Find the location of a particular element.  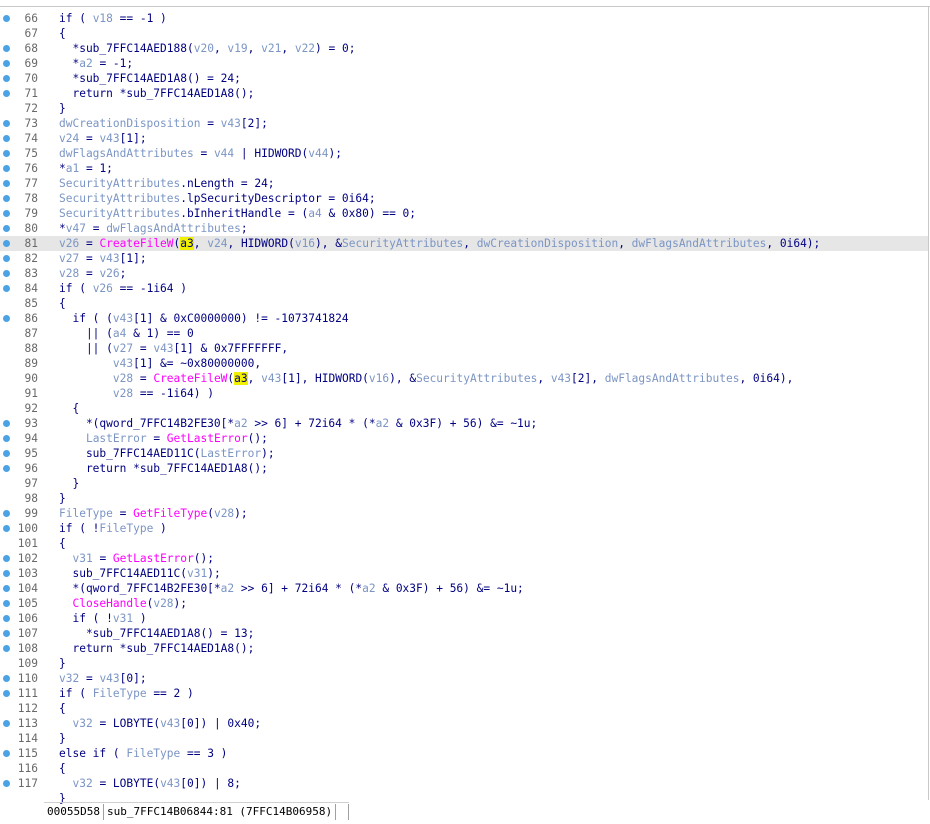

code-line: 107 *sub_7FFC14AED1A8() = 13; is located at coordinates (464, 633).